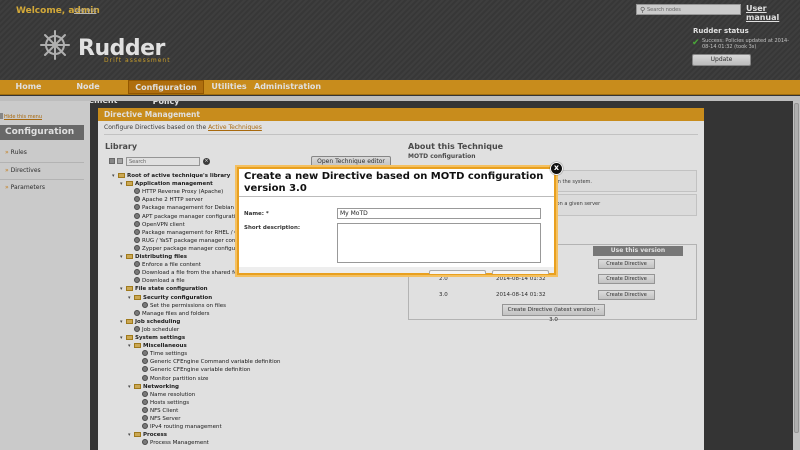 Image resolution: width=800 pixels, height=450 pixels. Describe the element at coordinates (439, 213) in the screenshot. I see `directive-name-input` at that location.